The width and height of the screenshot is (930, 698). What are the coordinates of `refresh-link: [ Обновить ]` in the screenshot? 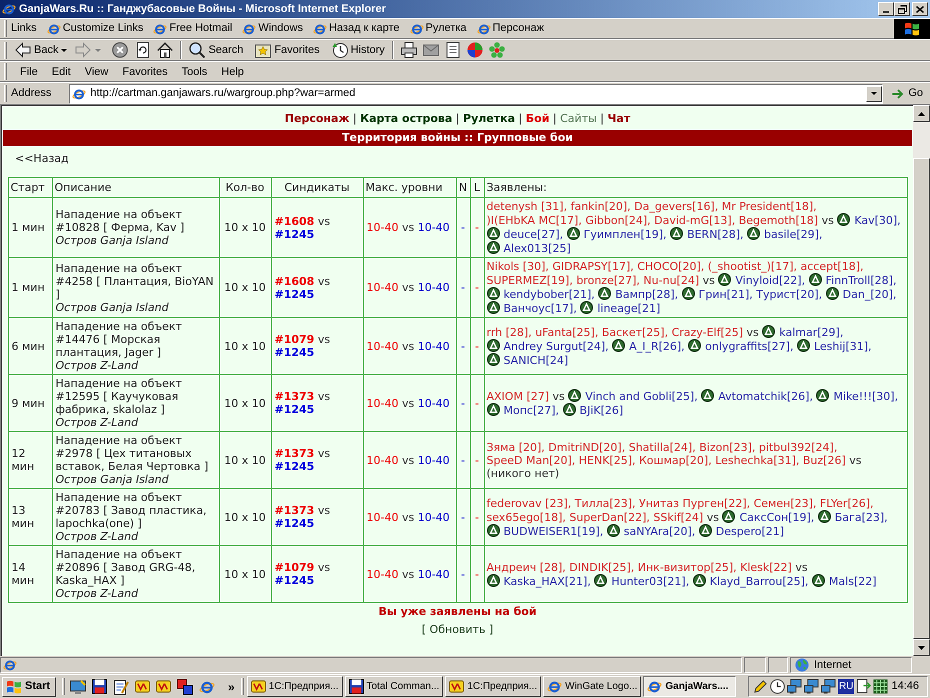 It's located at (458, 629).